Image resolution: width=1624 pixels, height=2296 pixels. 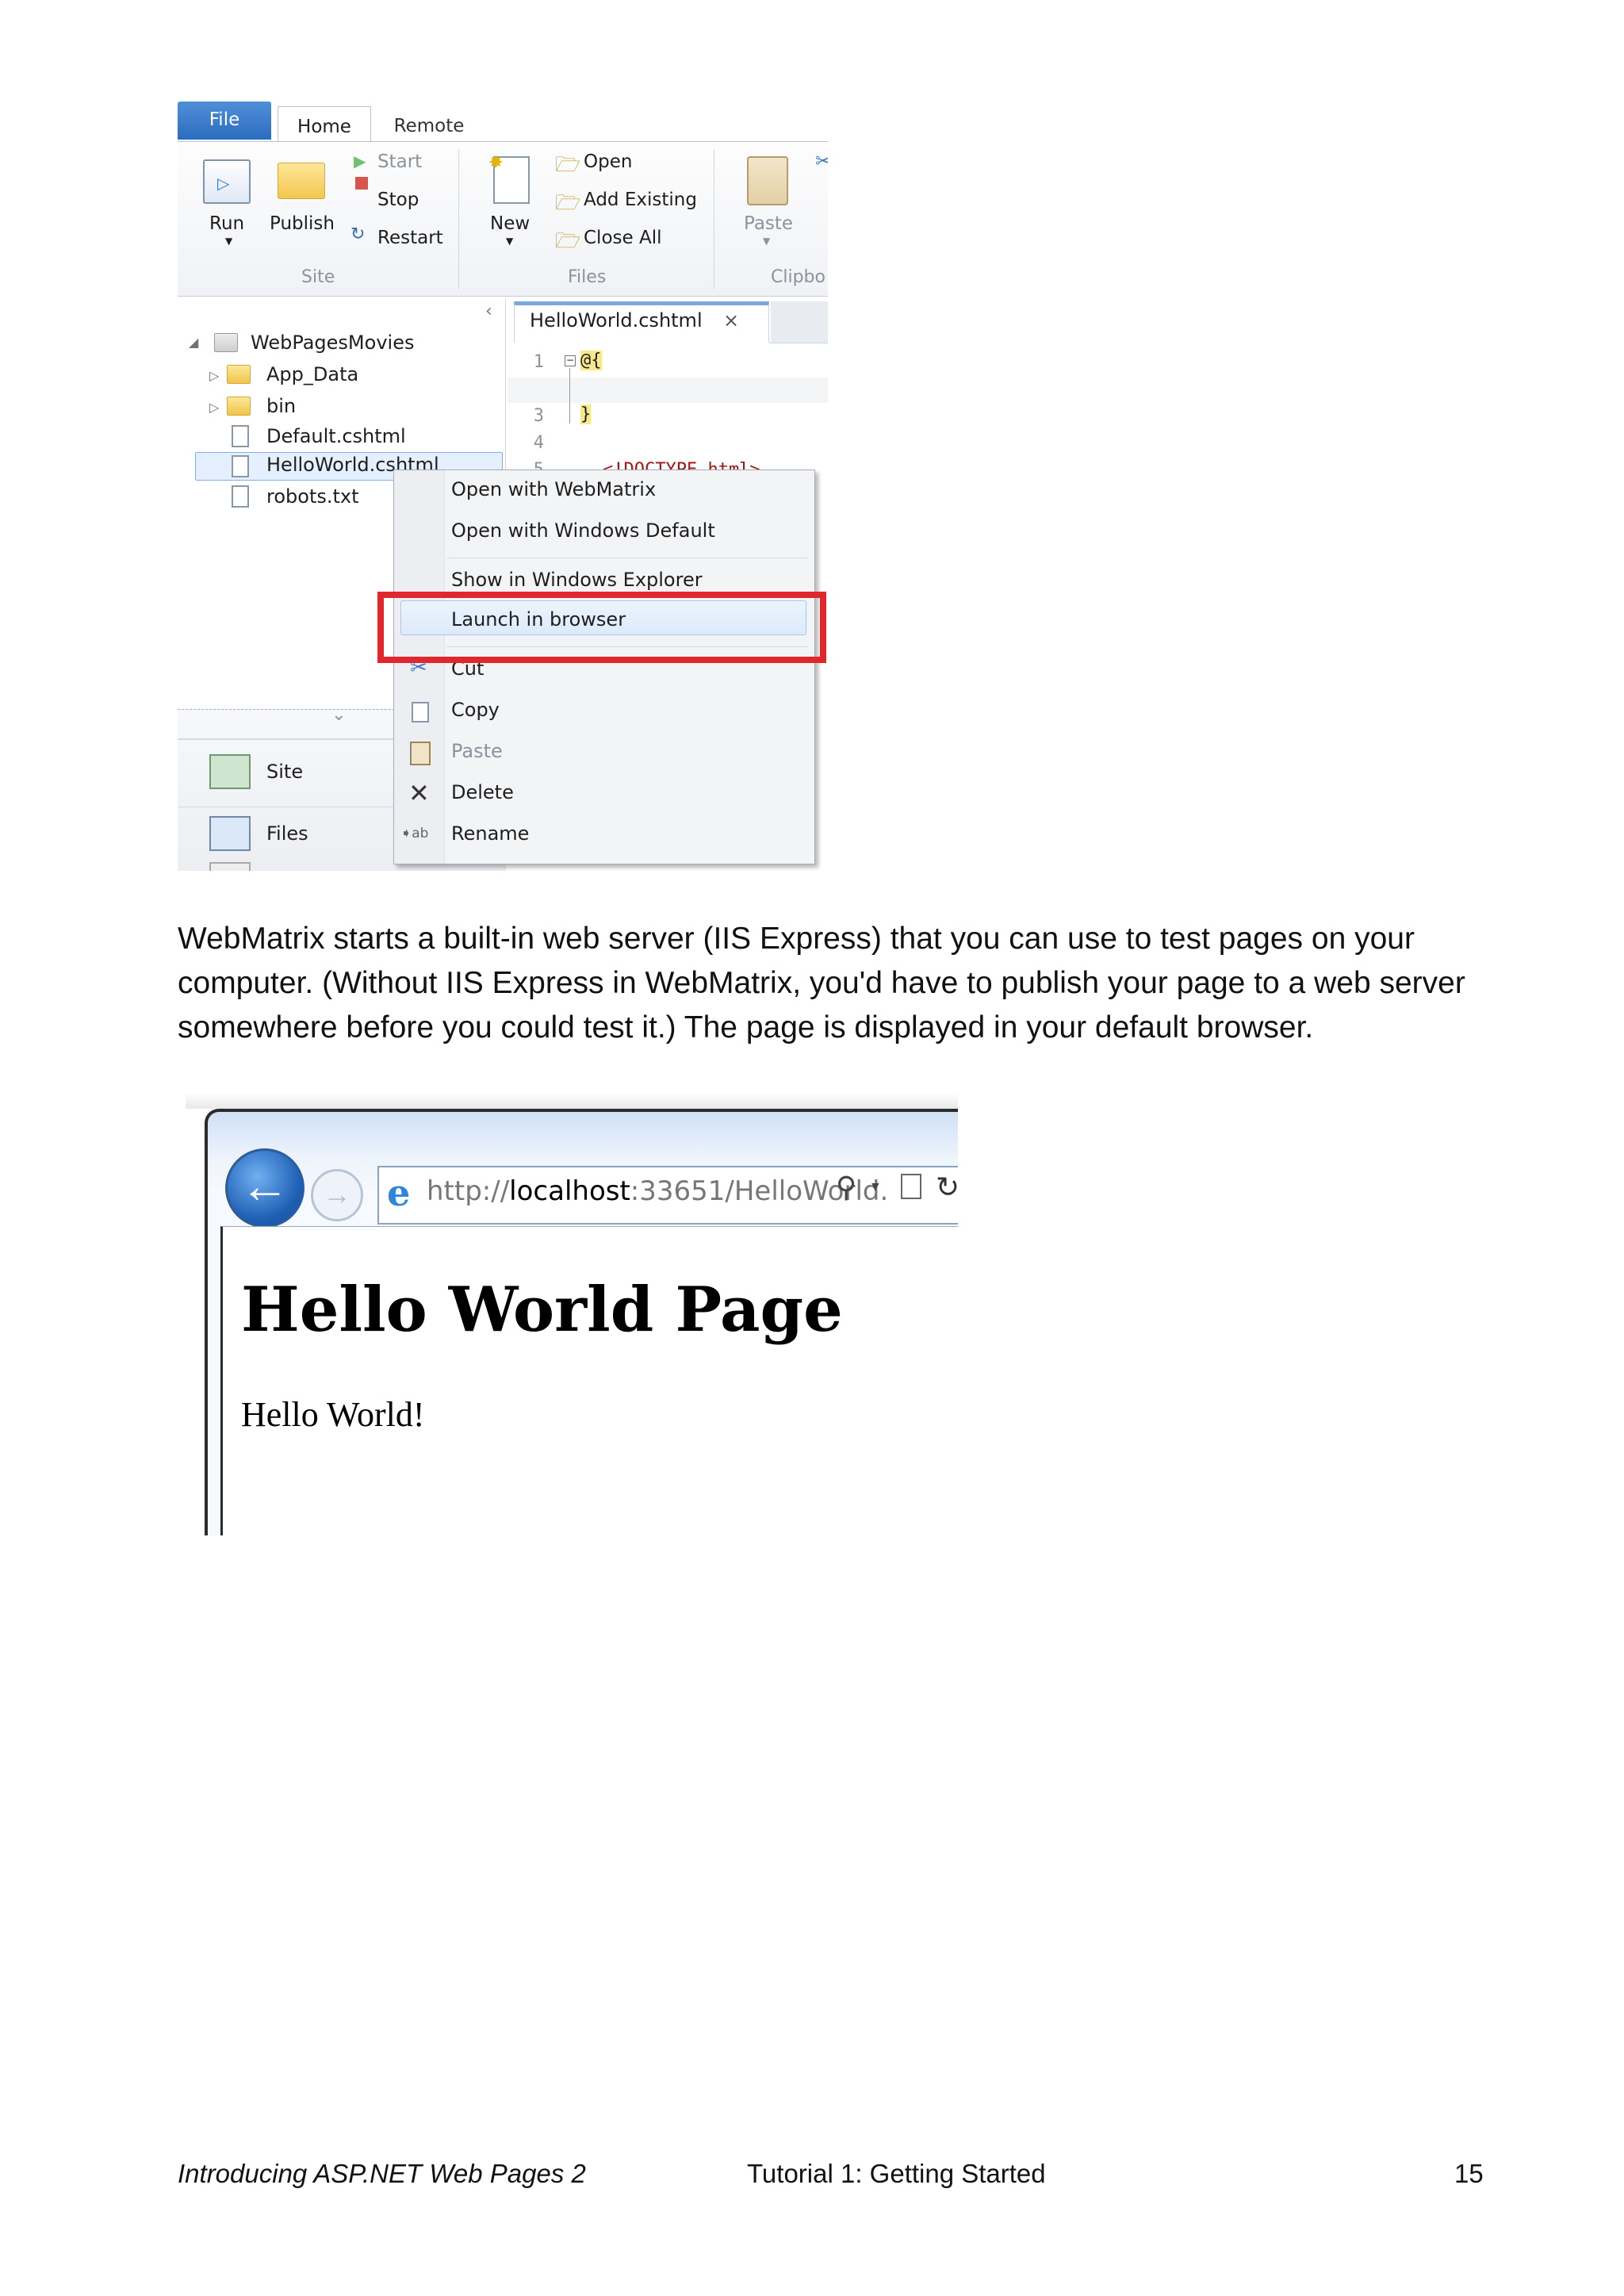 I want to click on ie-icon: e, so click(x=399, y=1192).